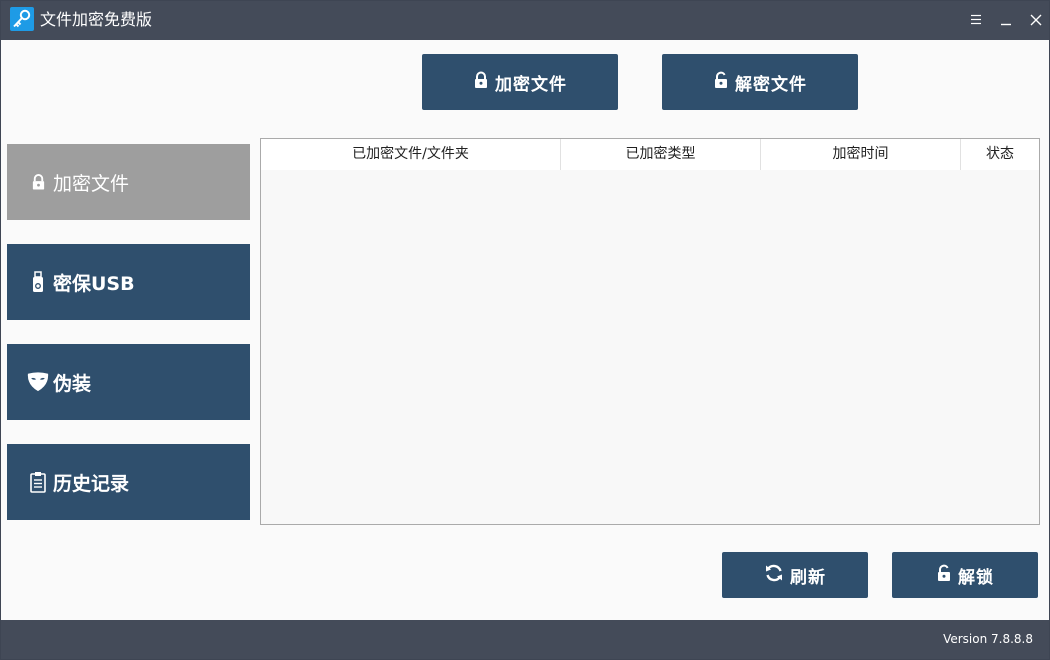 This screenshot has height=660, width=1050. What do you see at coordinates (1036, 20) in the screenshot?
I see `close-icon` at bounding box center [1036, 20].